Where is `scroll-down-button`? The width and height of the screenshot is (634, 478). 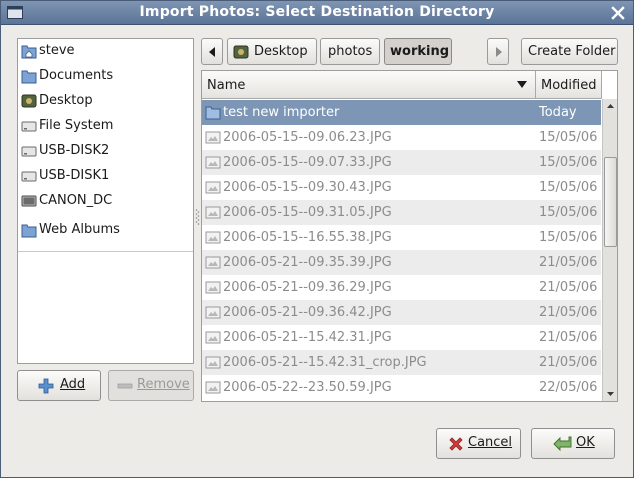 scroll-down-button is located at coordinates (610, 393).